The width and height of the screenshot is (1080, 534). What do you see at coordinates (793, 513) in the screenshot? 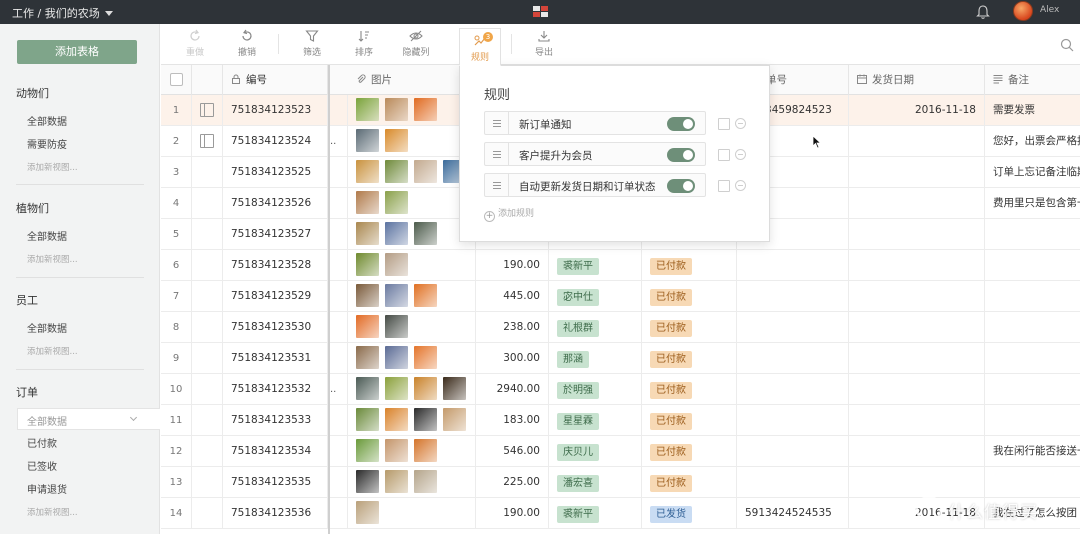
I see `tracking-cell: 5913424524535` at bounding box center [793, 513].